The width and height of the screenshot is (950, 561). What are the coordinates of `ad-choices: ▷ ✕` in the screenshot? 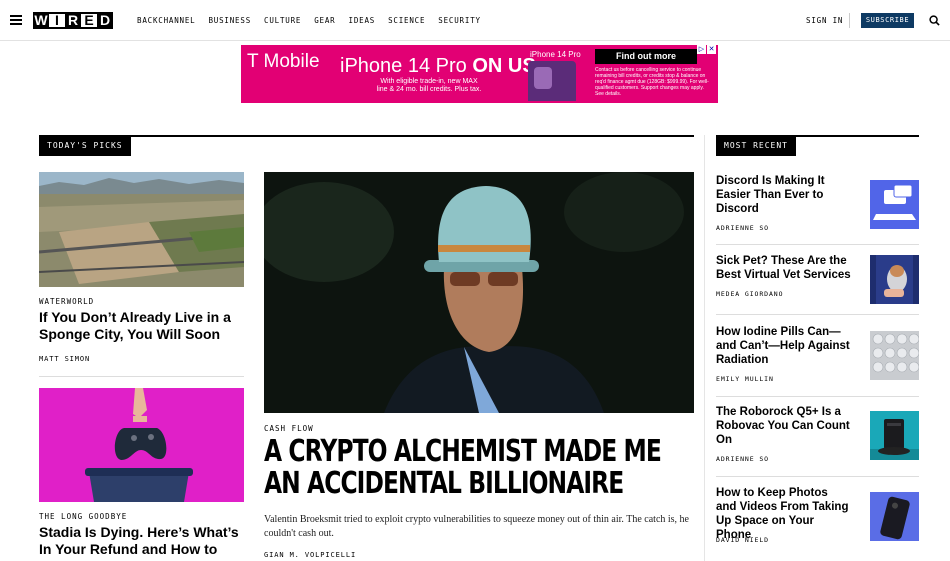 It's located at (706, 49).